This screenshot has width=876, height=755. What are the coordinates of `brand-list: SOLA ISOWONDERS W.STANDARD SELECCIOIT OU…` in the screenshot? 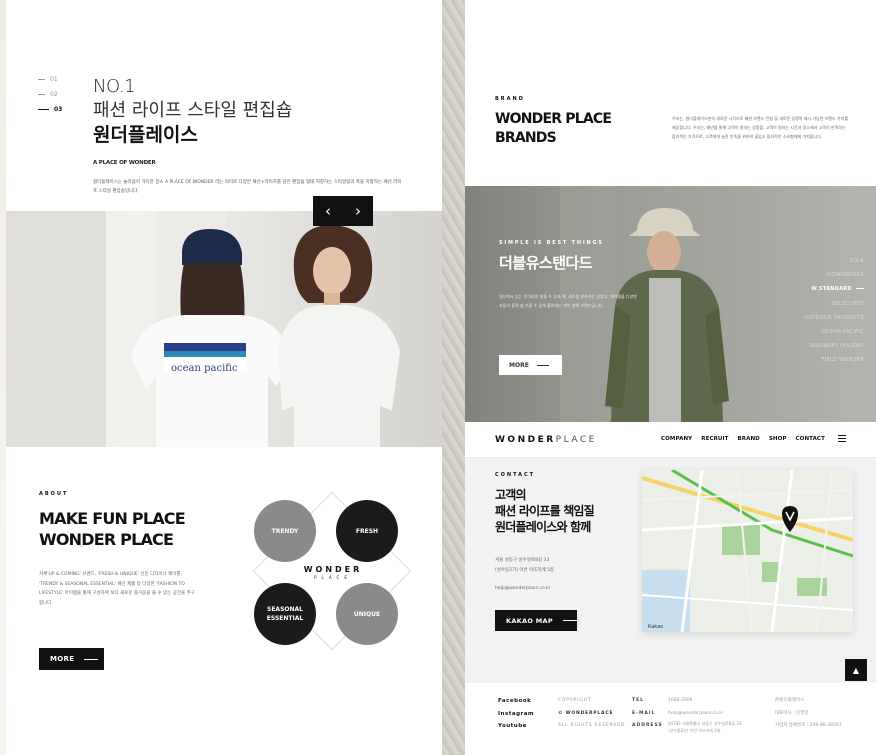 It's located at (834, 311).